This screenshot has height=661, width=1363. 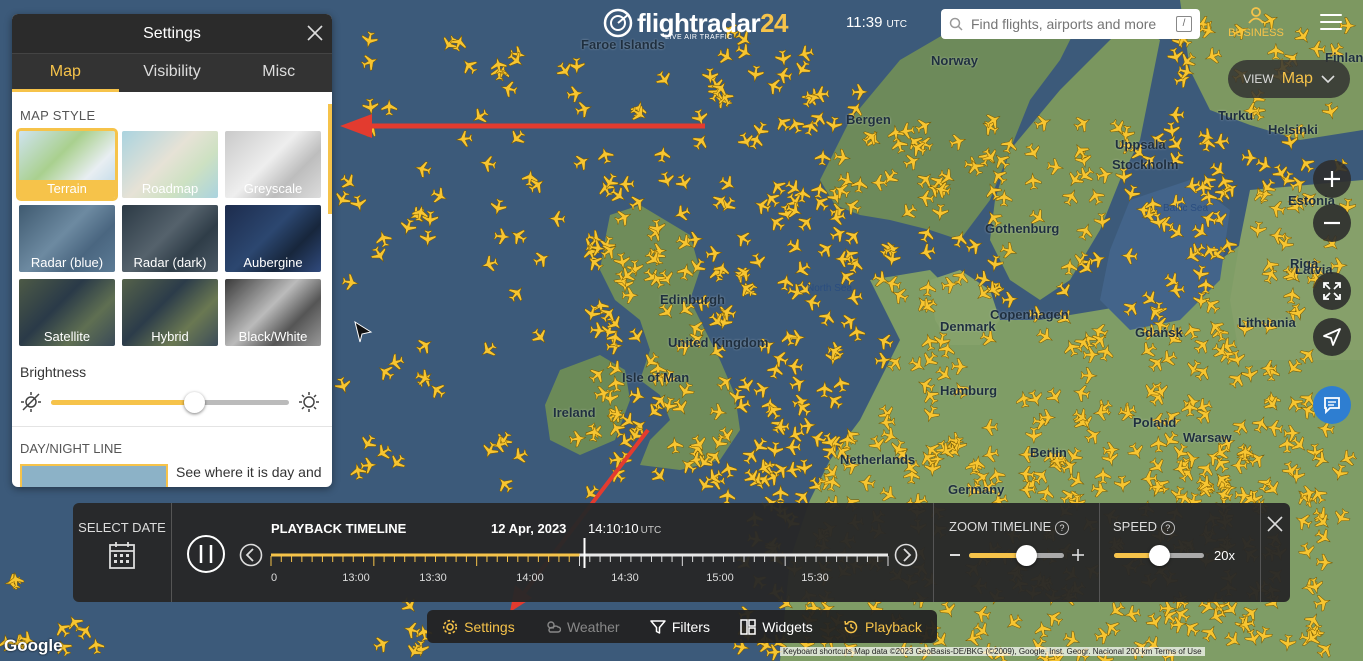 I want to click on style-label: Terrain, so click(x=67, y=189).